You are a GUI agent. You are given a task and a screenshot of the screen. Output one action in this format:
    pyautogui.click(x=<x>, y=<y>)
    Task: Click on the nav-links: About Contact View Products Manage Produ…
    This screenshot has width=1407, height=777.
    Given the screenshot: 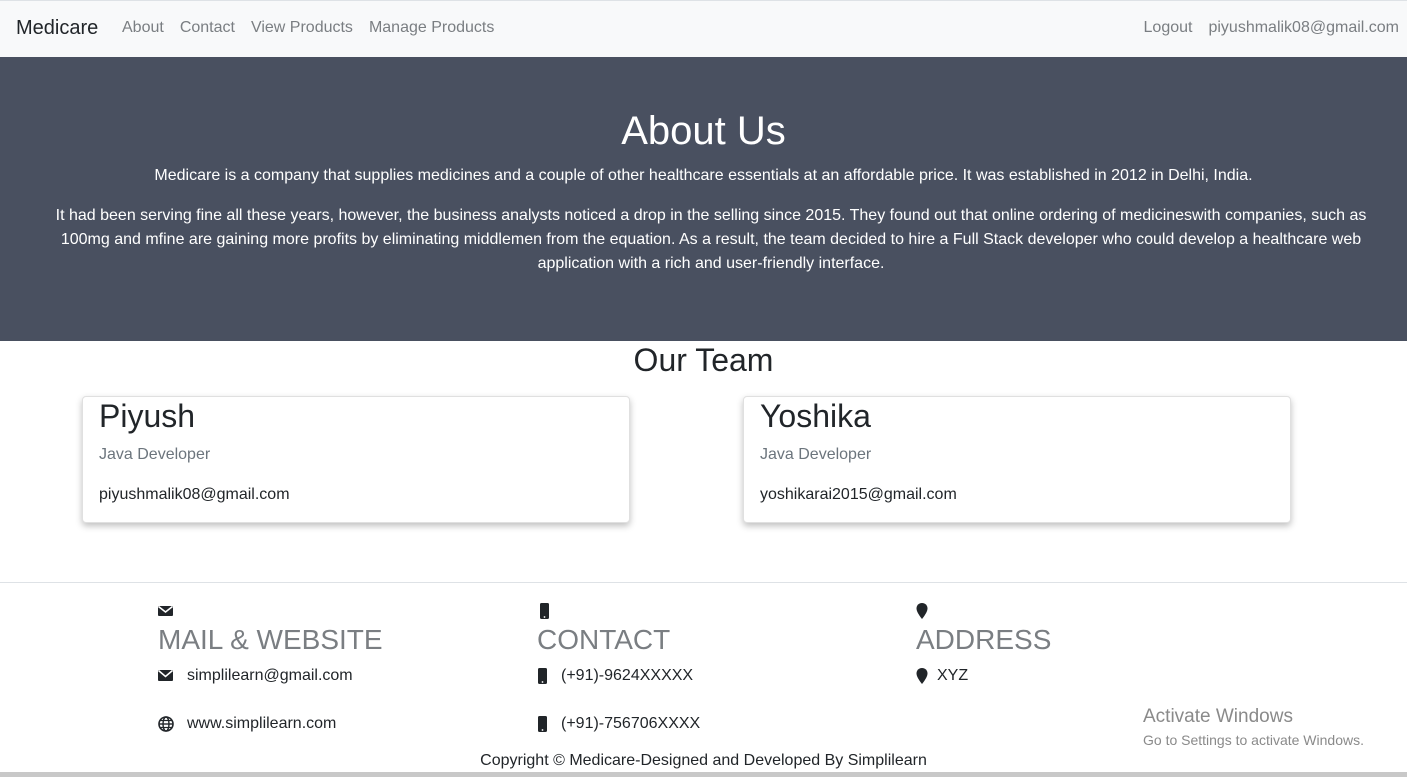 What is the action you would take?
    pyautogui.click(x=316, y=28)
    